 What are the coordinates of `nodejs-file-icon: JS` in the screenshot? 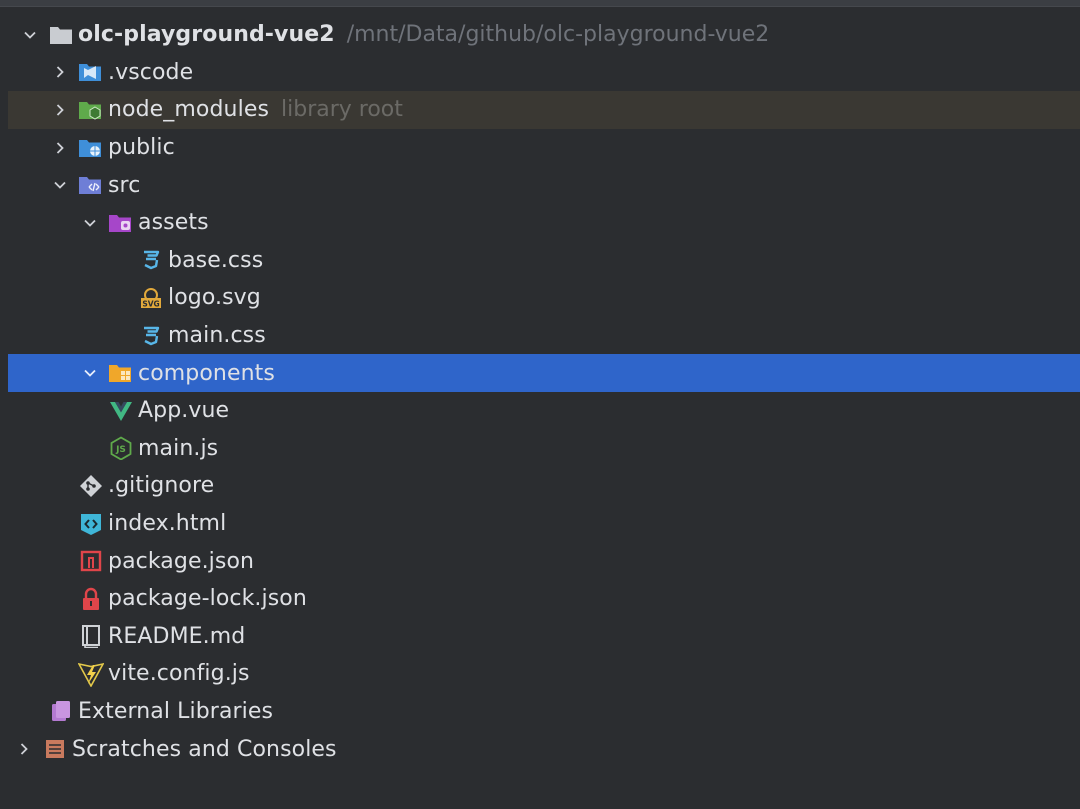 It's located at (121, 448).